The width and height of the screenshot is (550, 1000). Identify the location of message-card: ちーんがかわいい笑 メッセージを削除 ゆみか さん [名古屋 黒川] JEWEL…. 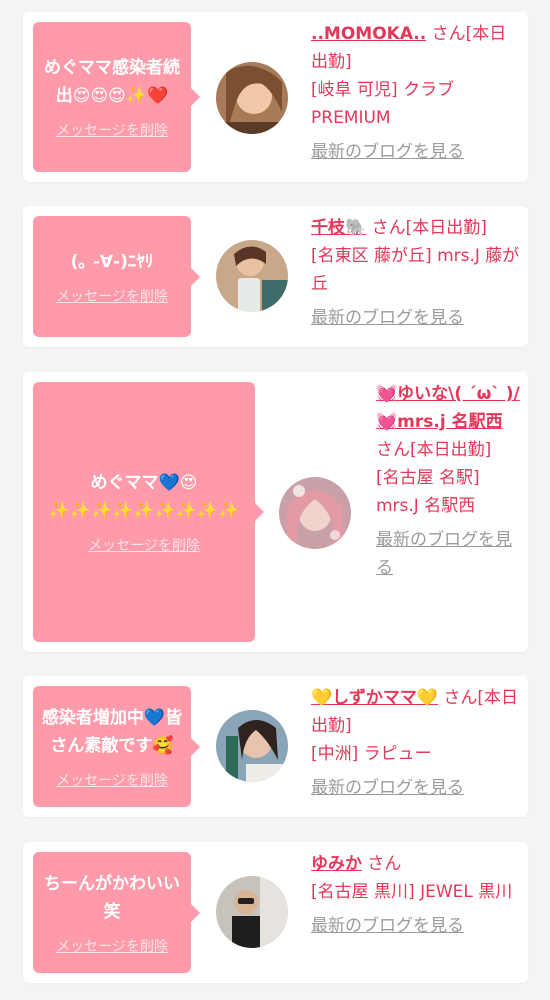
(275, 912).